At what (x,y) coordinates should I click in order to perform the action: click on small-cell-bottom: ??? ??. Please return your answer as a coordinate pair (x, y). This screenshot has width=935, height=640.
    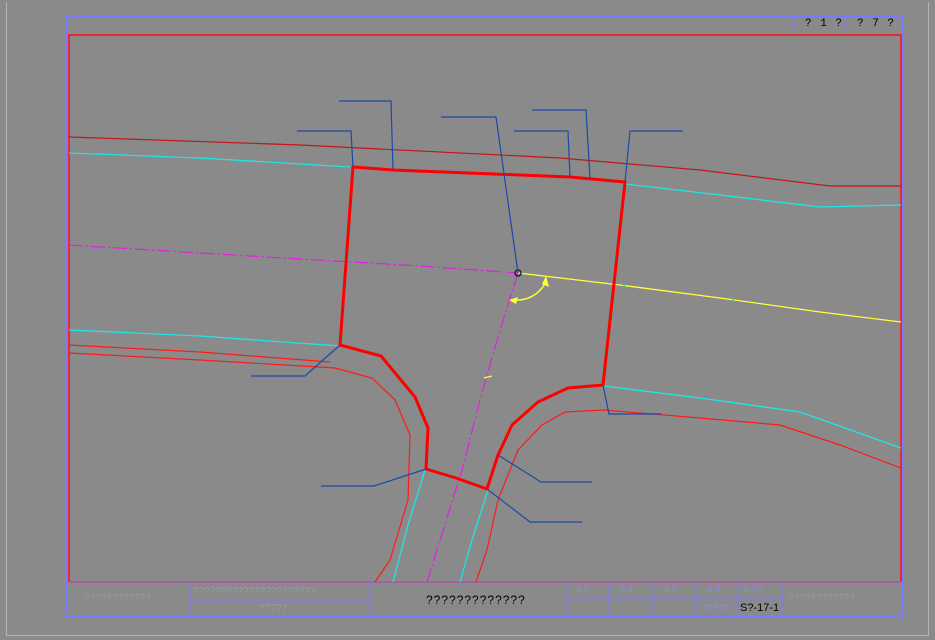
    Looking at the image, I should click on (716, 608).